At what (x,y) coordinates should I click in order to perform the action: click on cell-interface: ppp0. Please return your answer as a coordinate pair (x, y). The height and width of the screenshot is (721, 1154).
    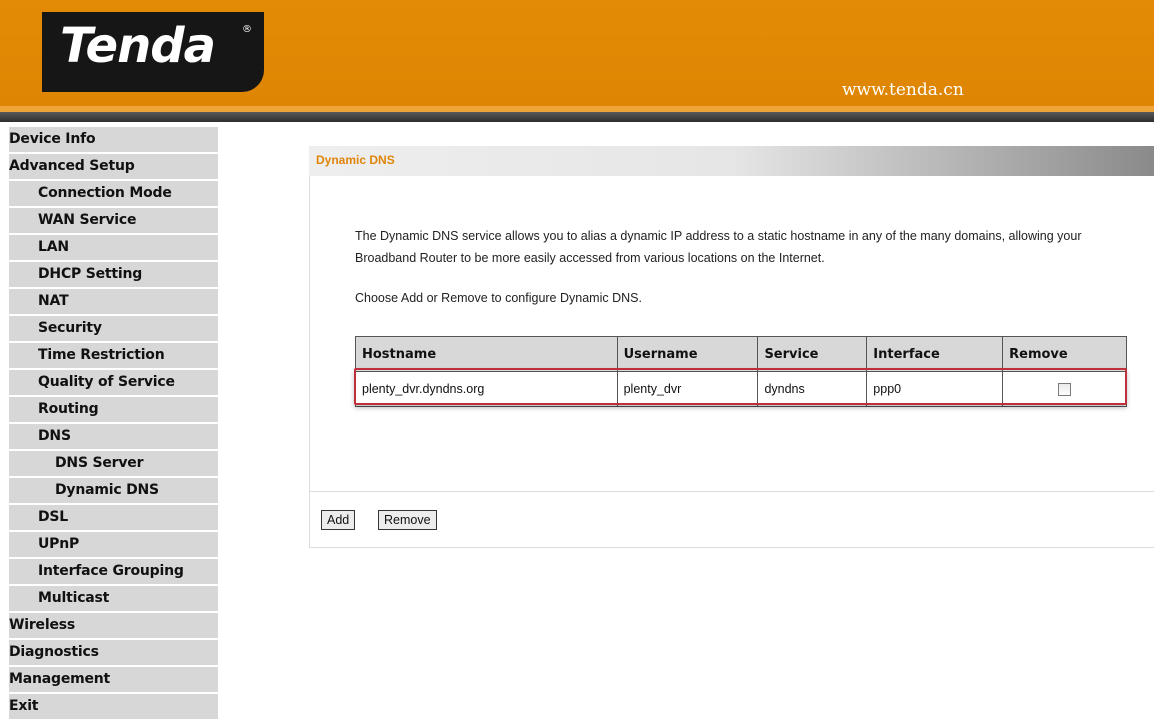
    Looking at the image, I should click on (935, 389).